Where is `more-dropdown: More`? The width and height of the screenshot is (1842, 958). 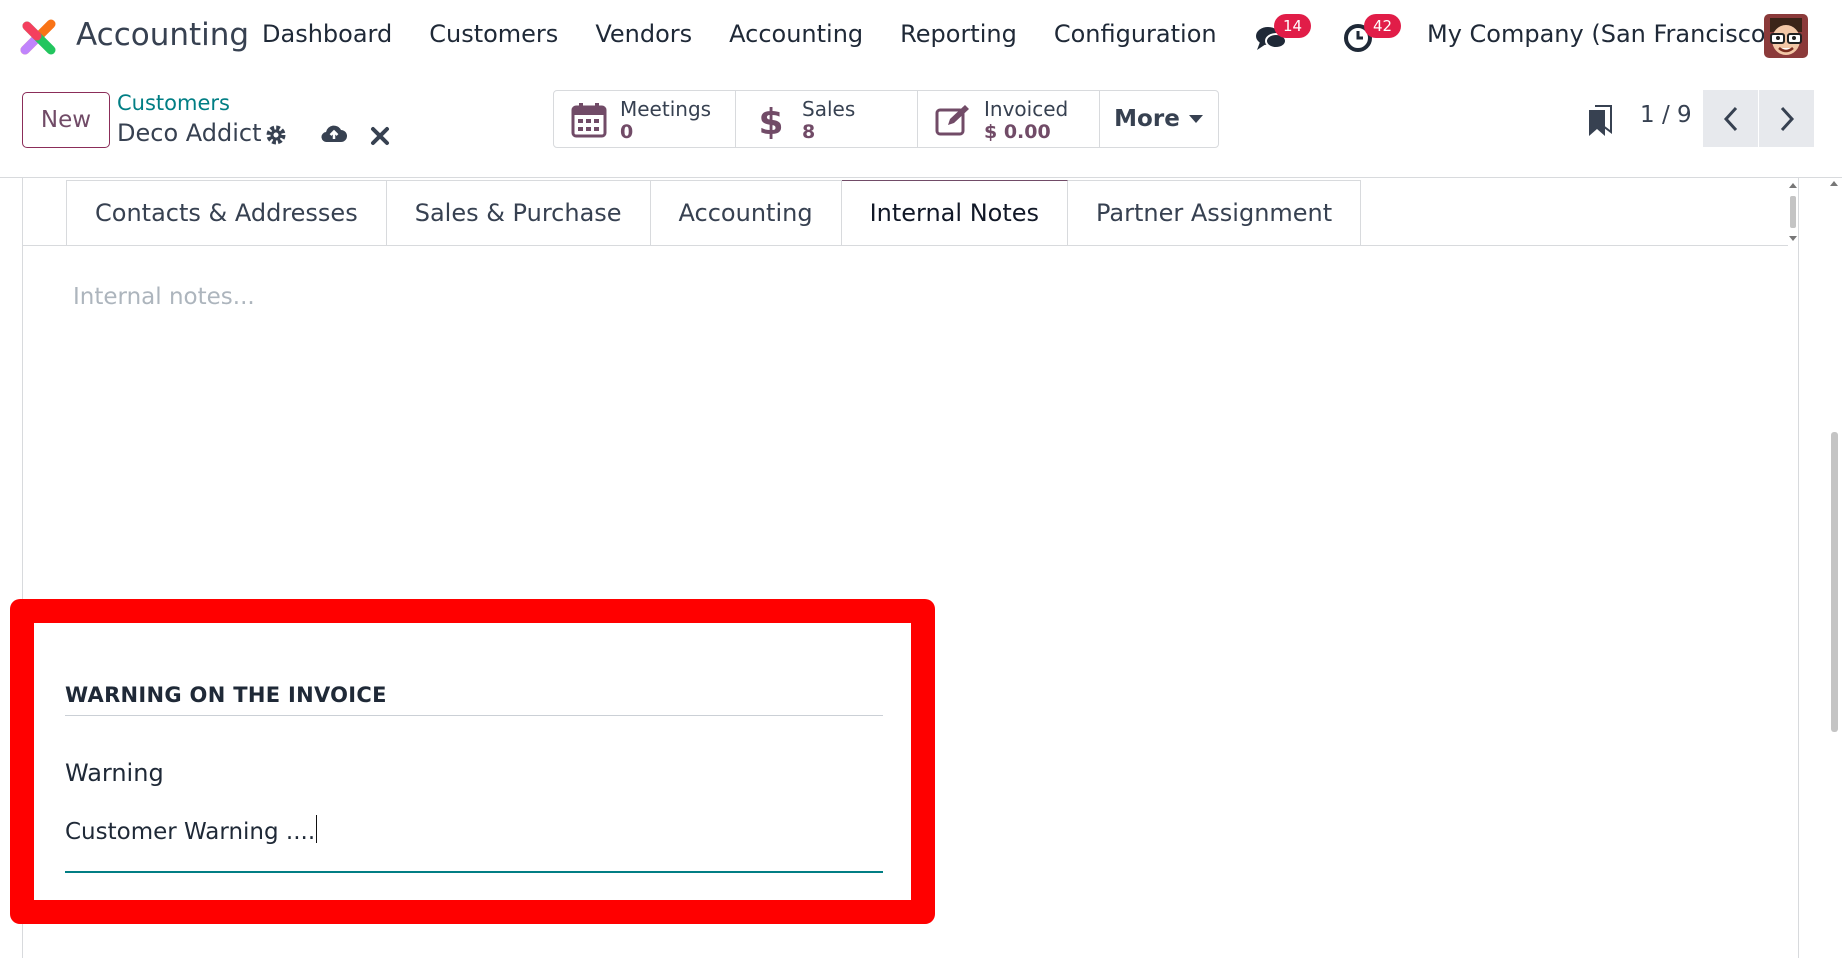 more-dropdown: More is located at coordinates (1159, 119).